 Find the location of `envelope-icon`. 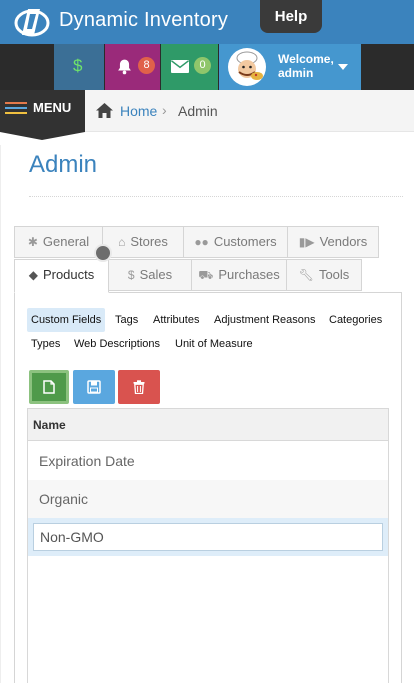

envelope-icon is located at coordinates (180, 66).